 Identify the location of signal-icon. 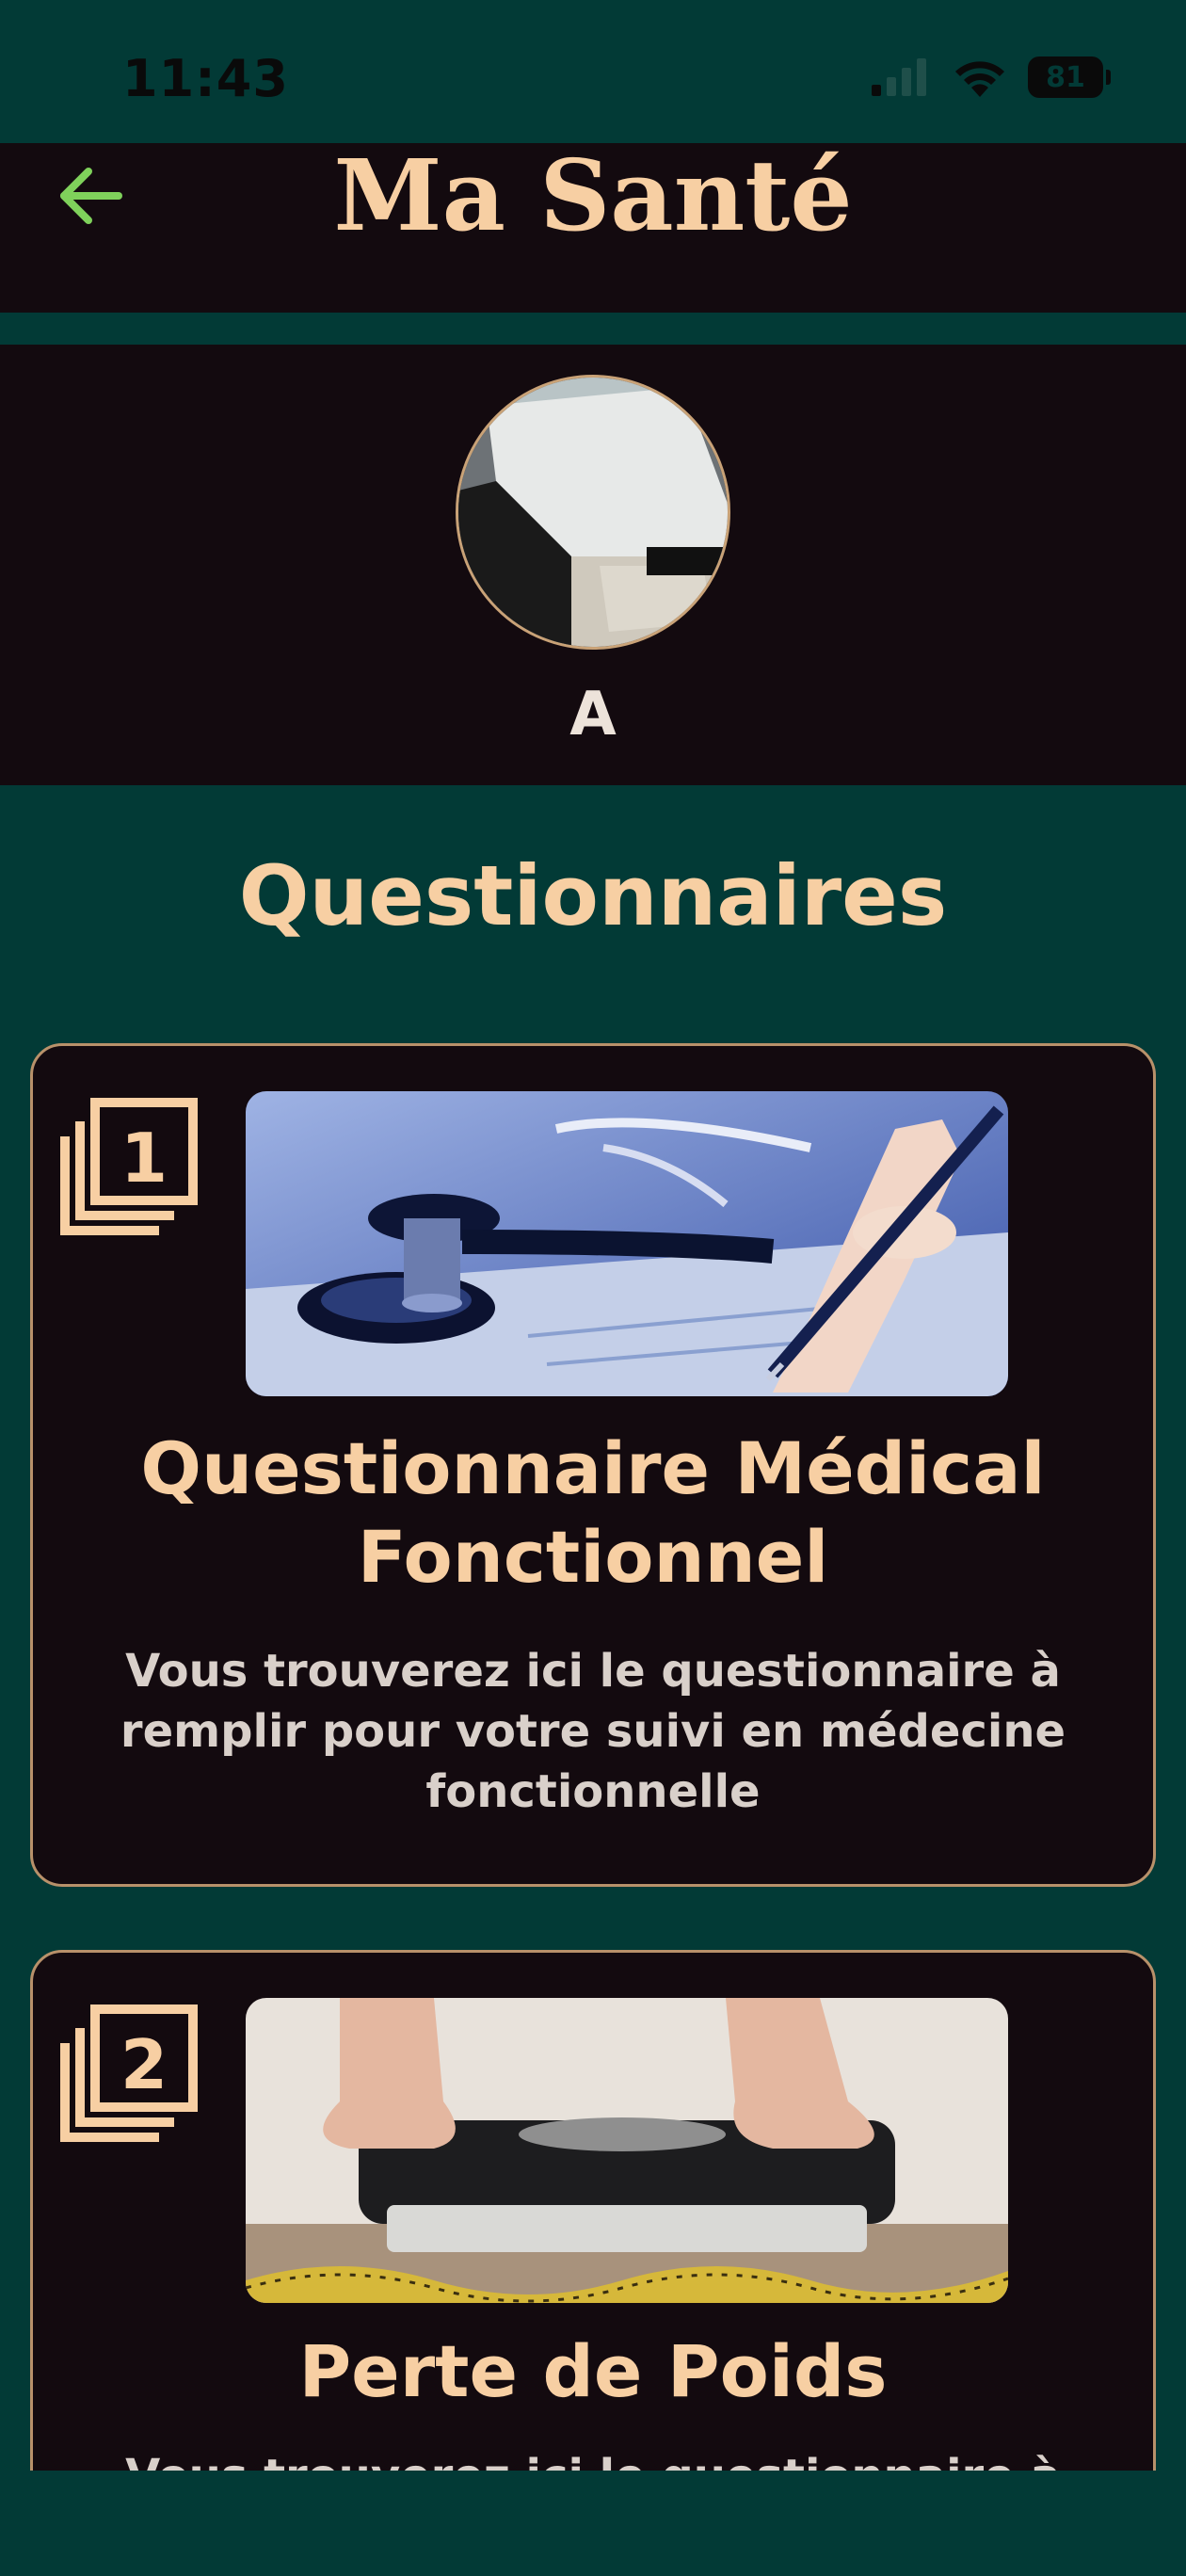
(899, 77).